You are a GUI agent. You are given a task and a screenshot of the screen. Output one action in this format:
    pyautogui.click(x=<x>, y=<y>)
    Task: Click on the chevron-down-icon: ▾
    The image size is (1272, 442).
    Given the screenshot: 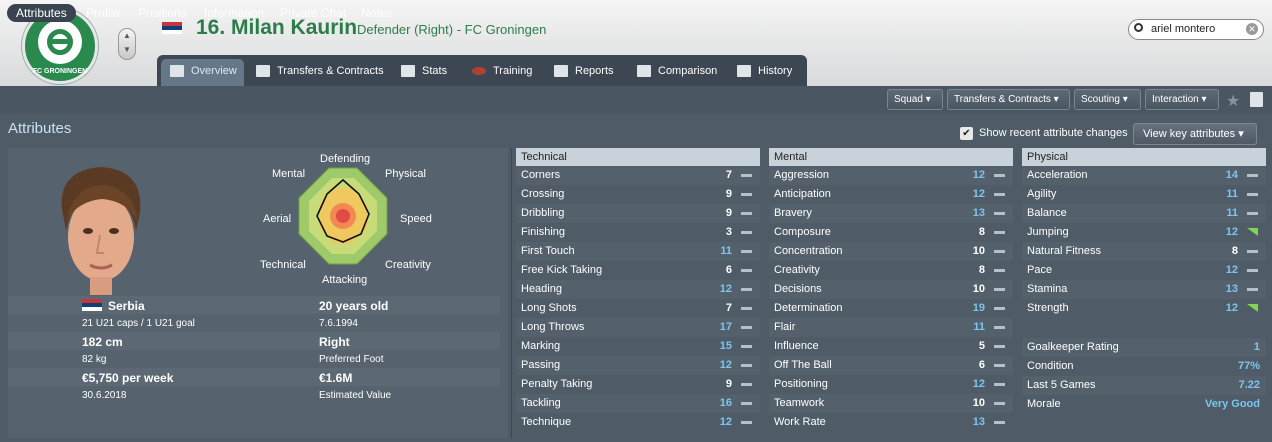 What is the action you would take?
    pyautogui.click(x=928, y=99)
    